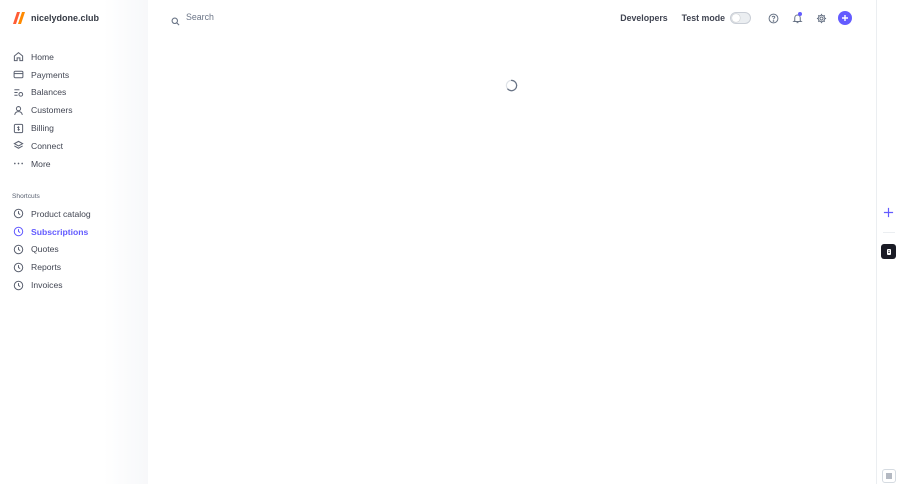  Describe the element at coordinates (18, 57) in the screenshot. I see `home-icon` at that location.